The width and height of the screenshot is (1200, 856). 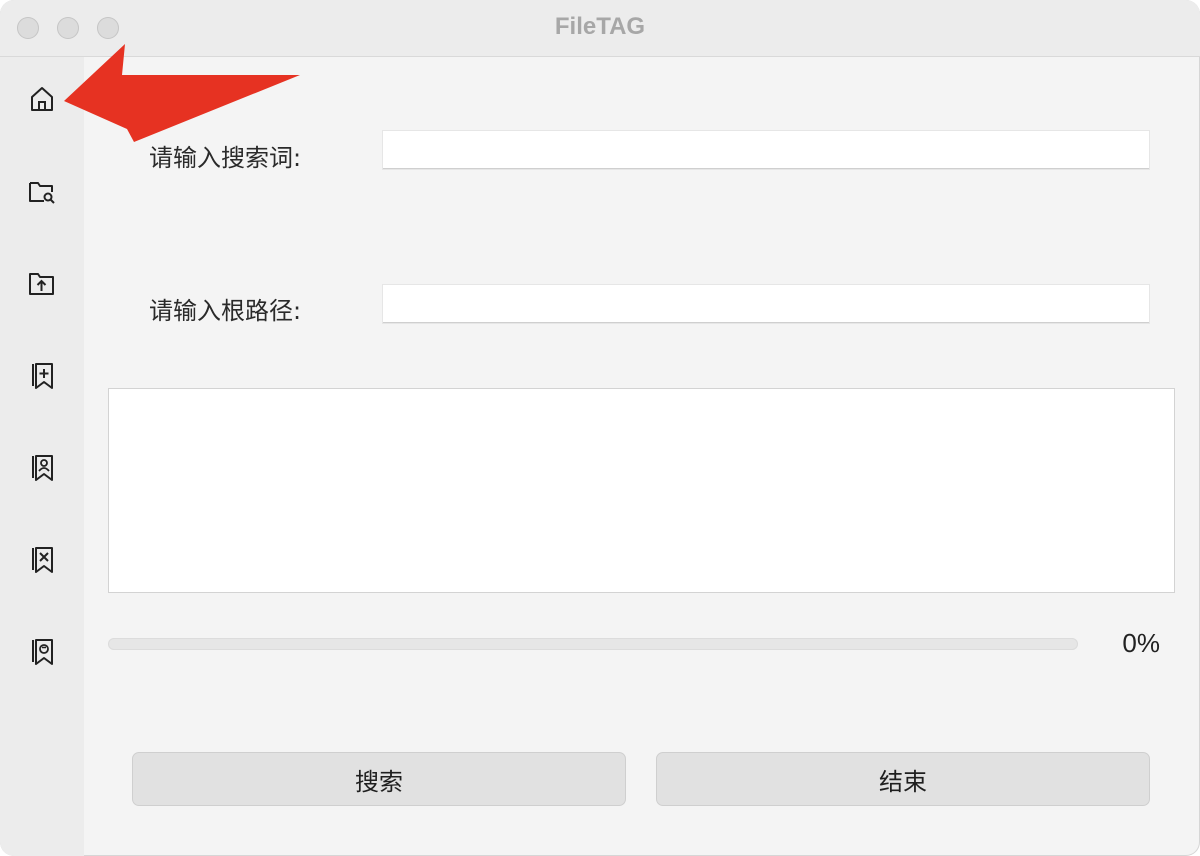 What do you see at coordinates (766, 304) in the screenshot?
I see `root-path-input` at bounding box center [766, 304].